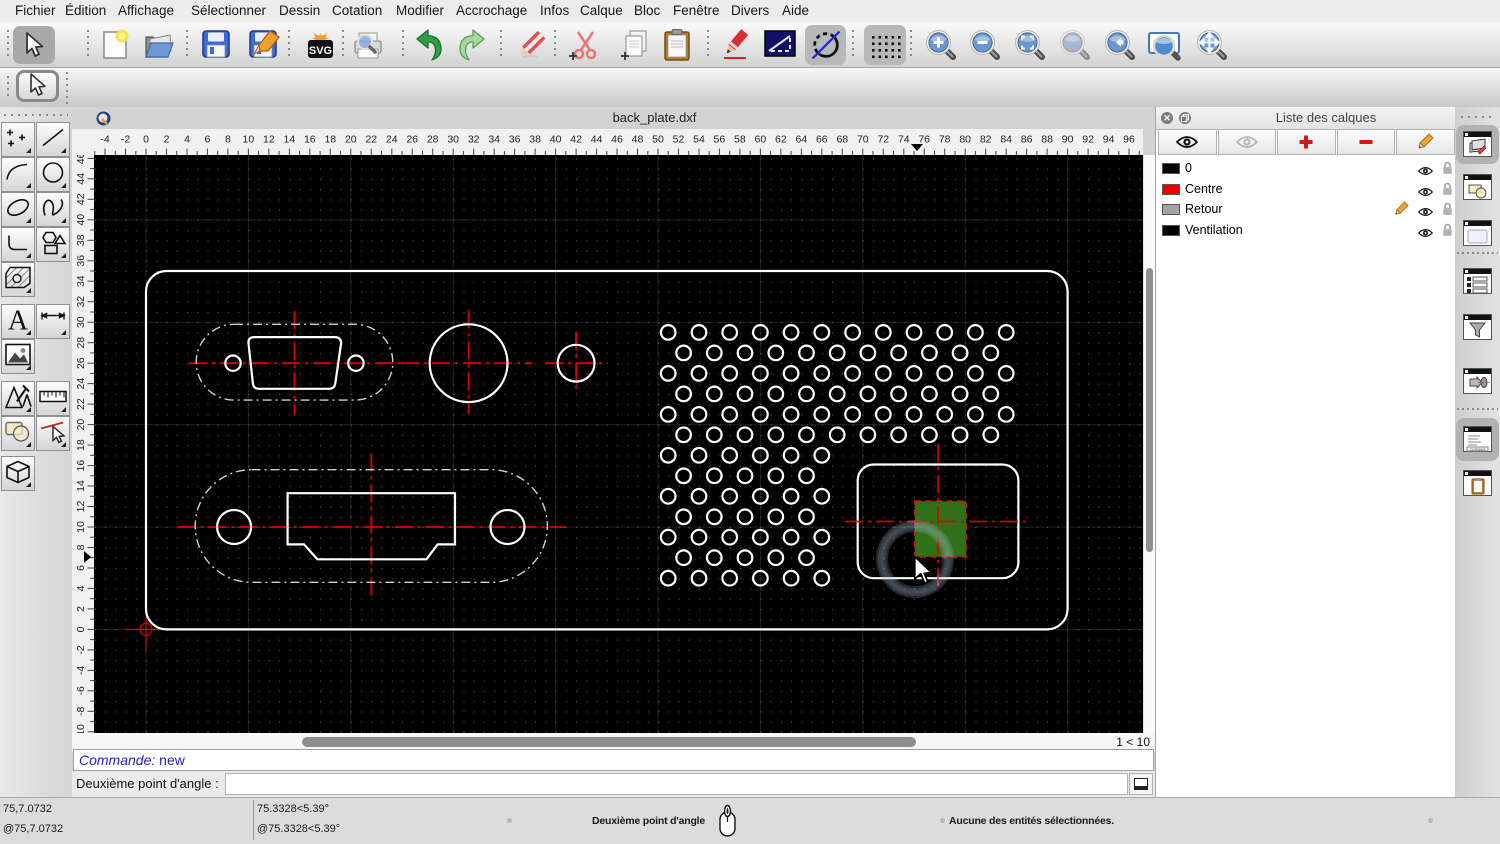 Image resolution: width=1500 pixels, height=844 pixels. What do you see at coordinates (658, 140) in the screenshot?
I see `svg-text: 50` at bounding box center [658, 140].